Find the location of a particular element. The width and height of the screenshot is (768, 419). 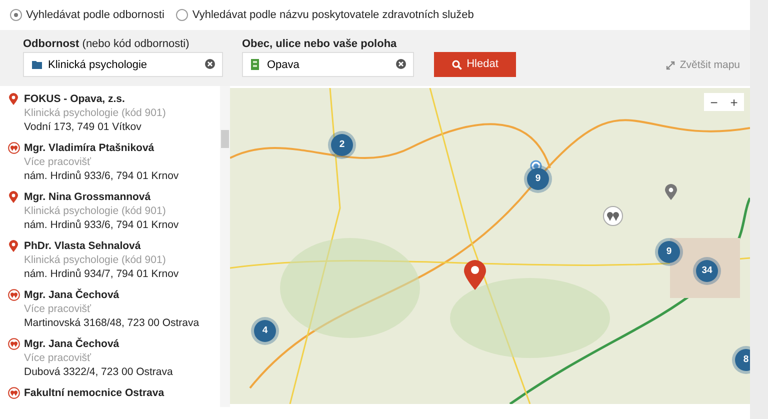

provider-name: Fakultní nemocnice Ostrava is located at coordinates (94, 393).